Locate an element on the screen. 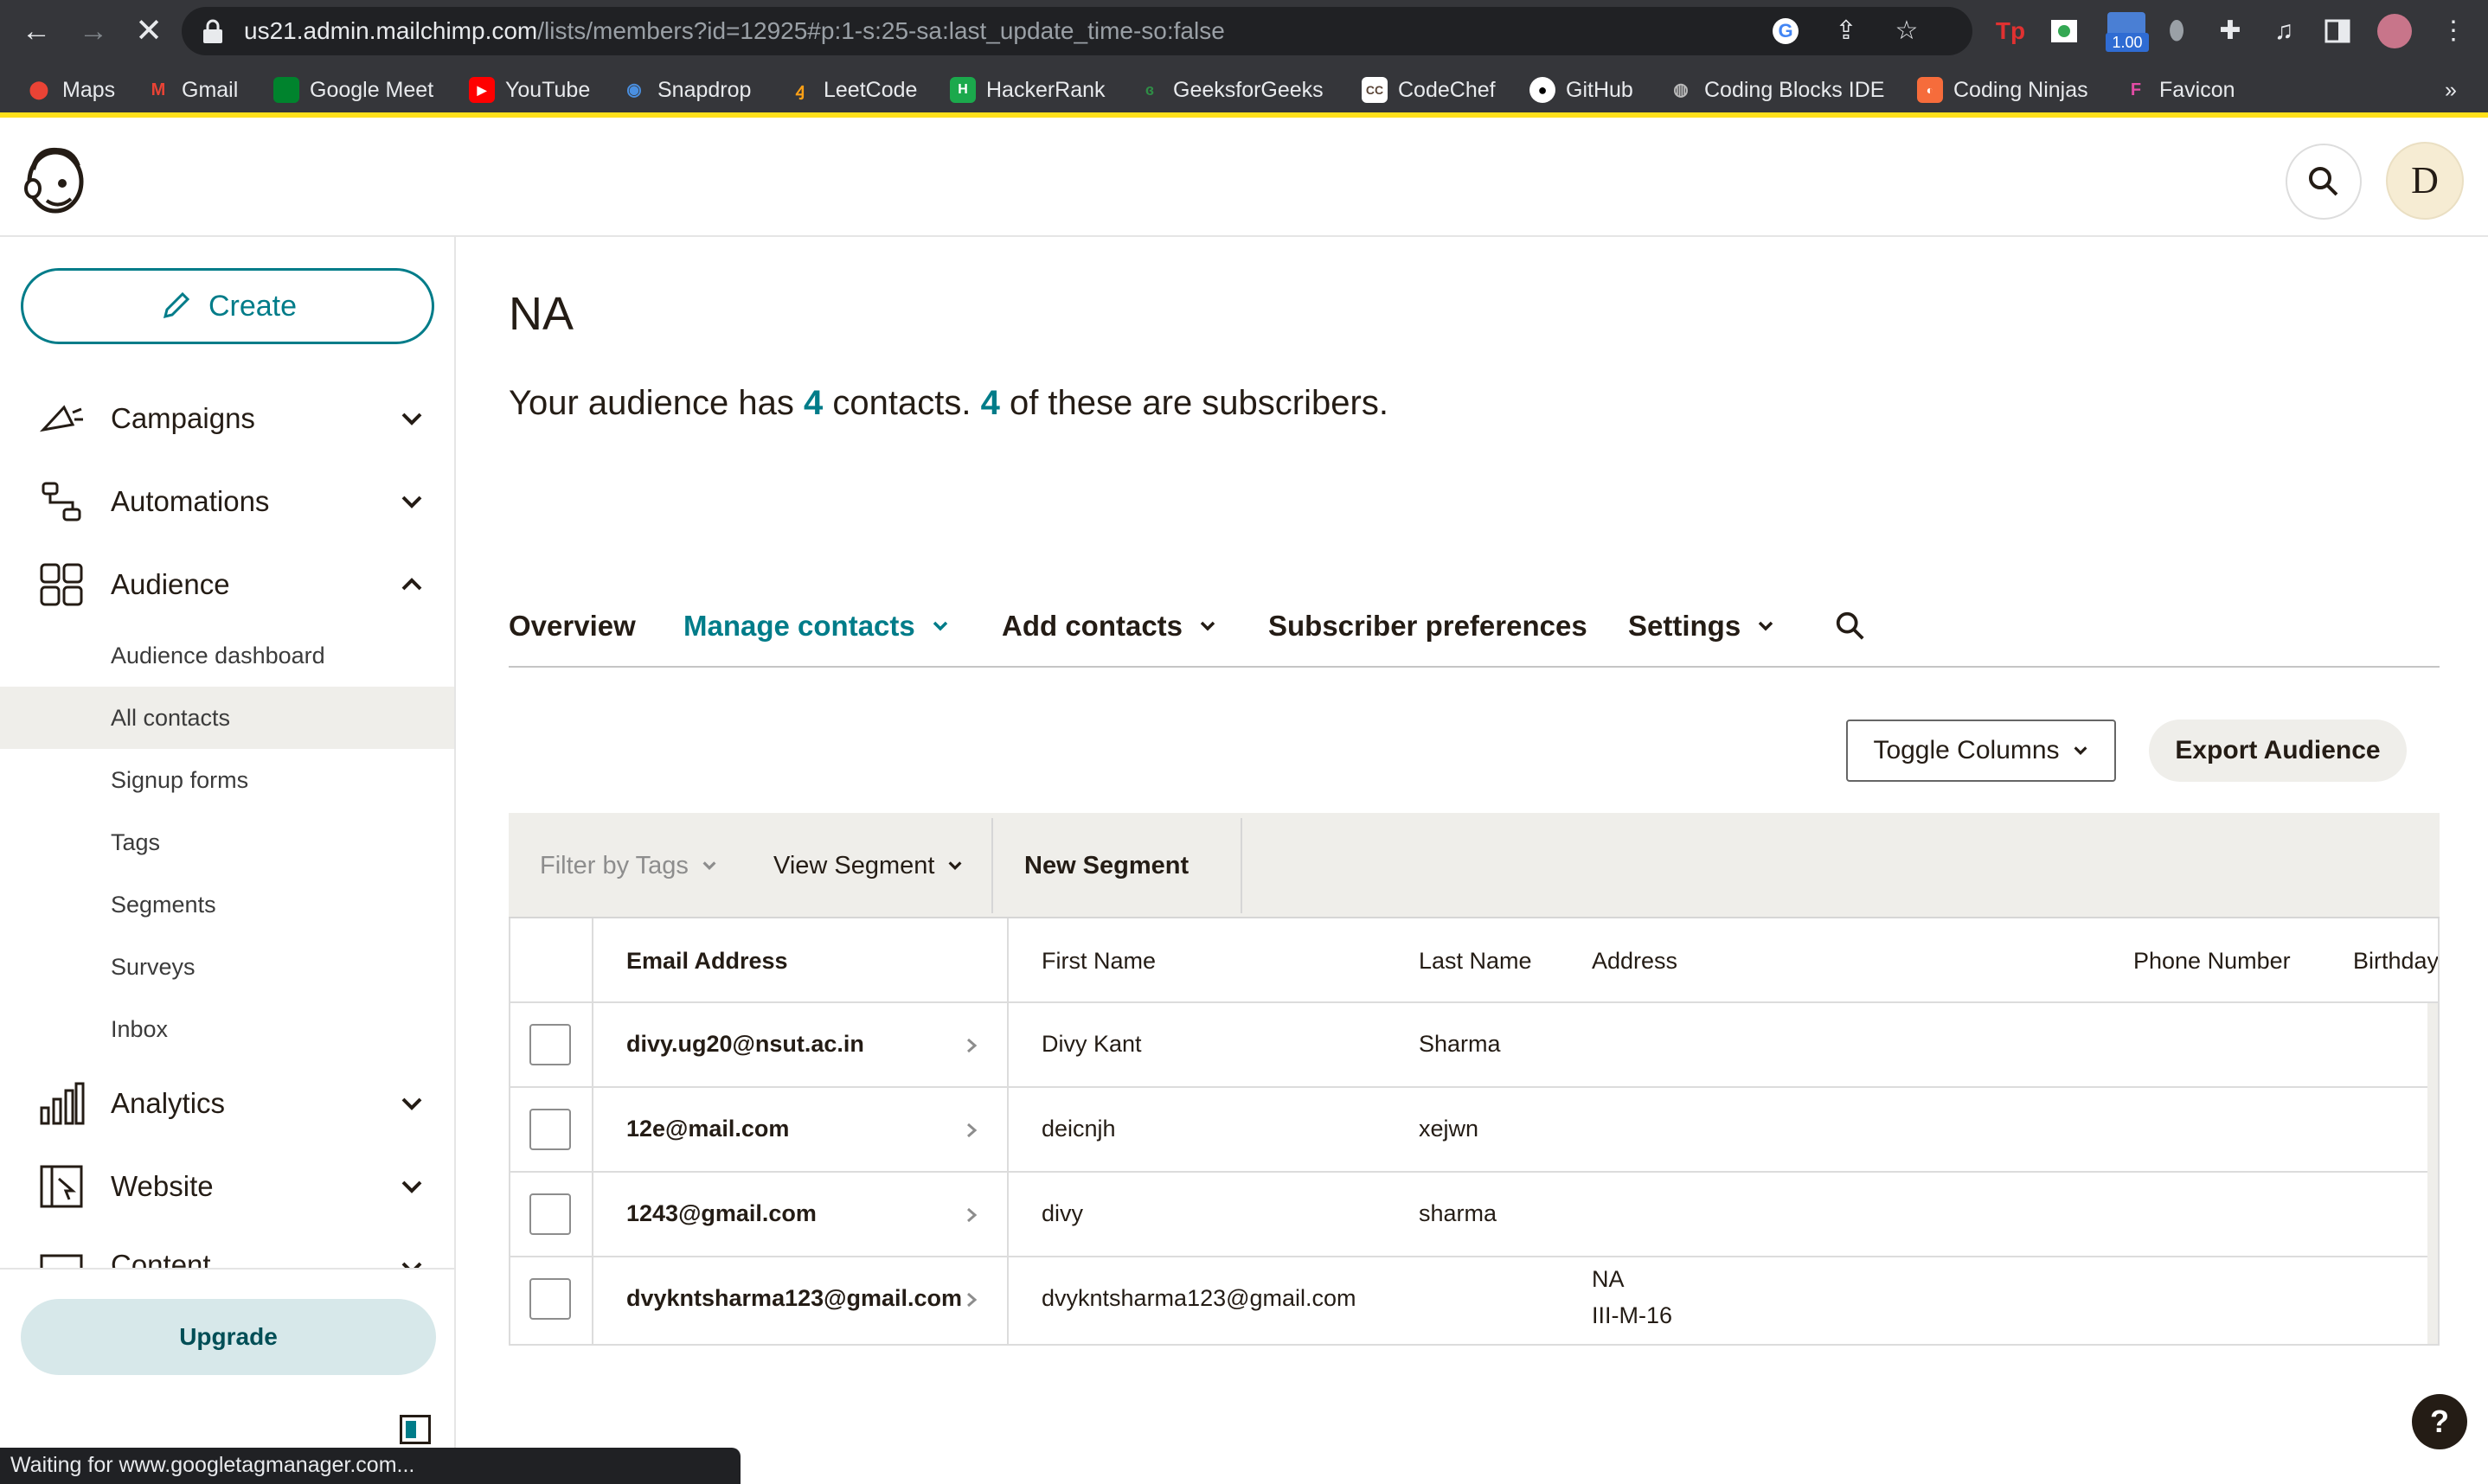 This screenshot has width=2488, height=1484. bookmark-geeksforgeeks: ɞ GeeksforGeeks is located at coordinates (1231, 90).